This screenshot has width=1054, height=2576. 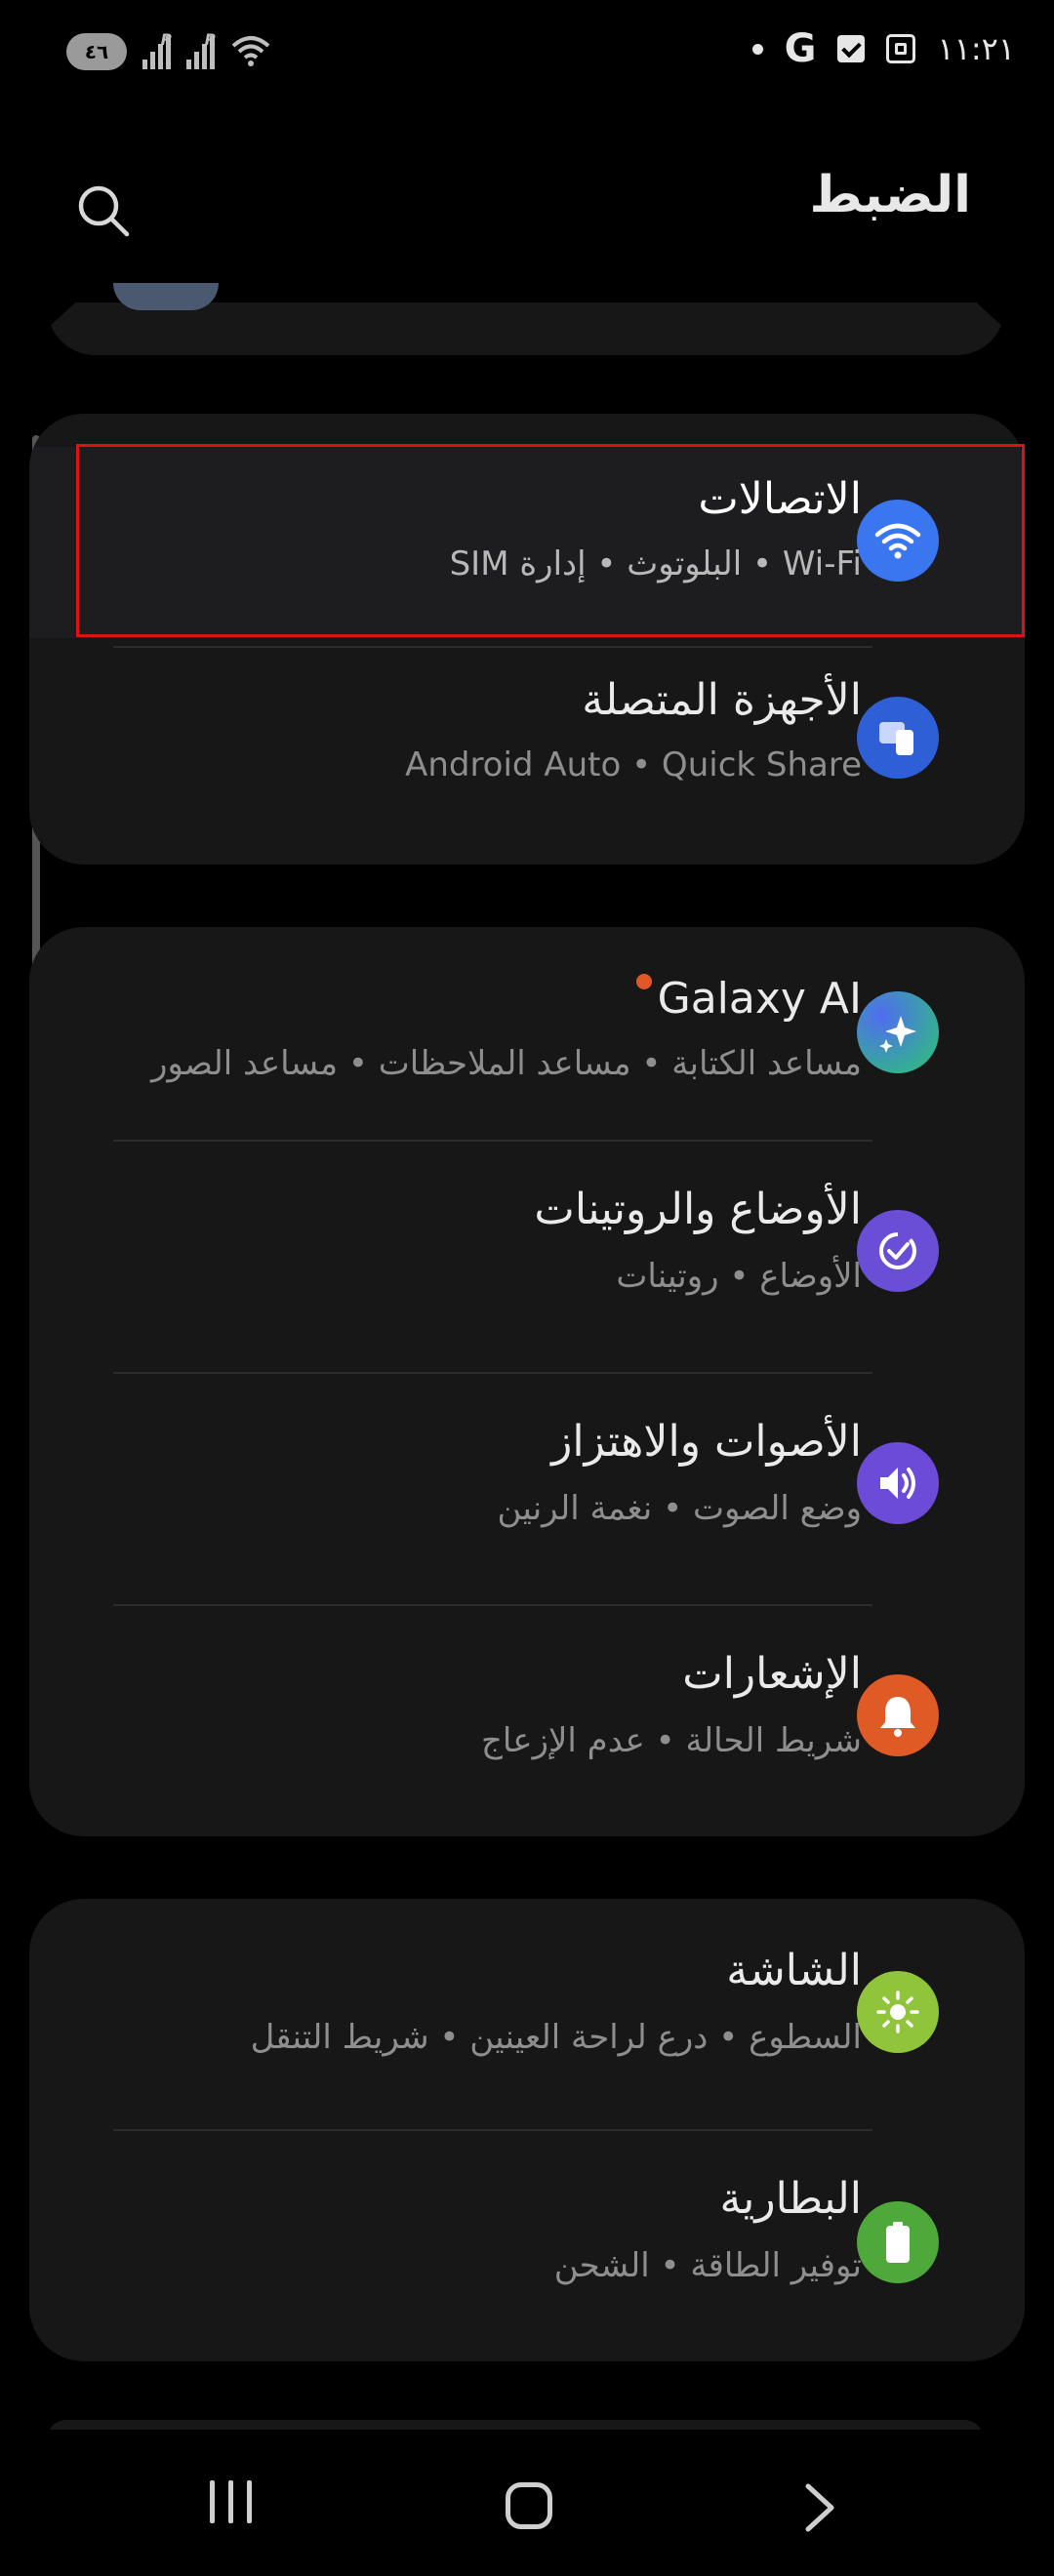 I want to click on wifi-status-icon, so click(x=251, y=51).